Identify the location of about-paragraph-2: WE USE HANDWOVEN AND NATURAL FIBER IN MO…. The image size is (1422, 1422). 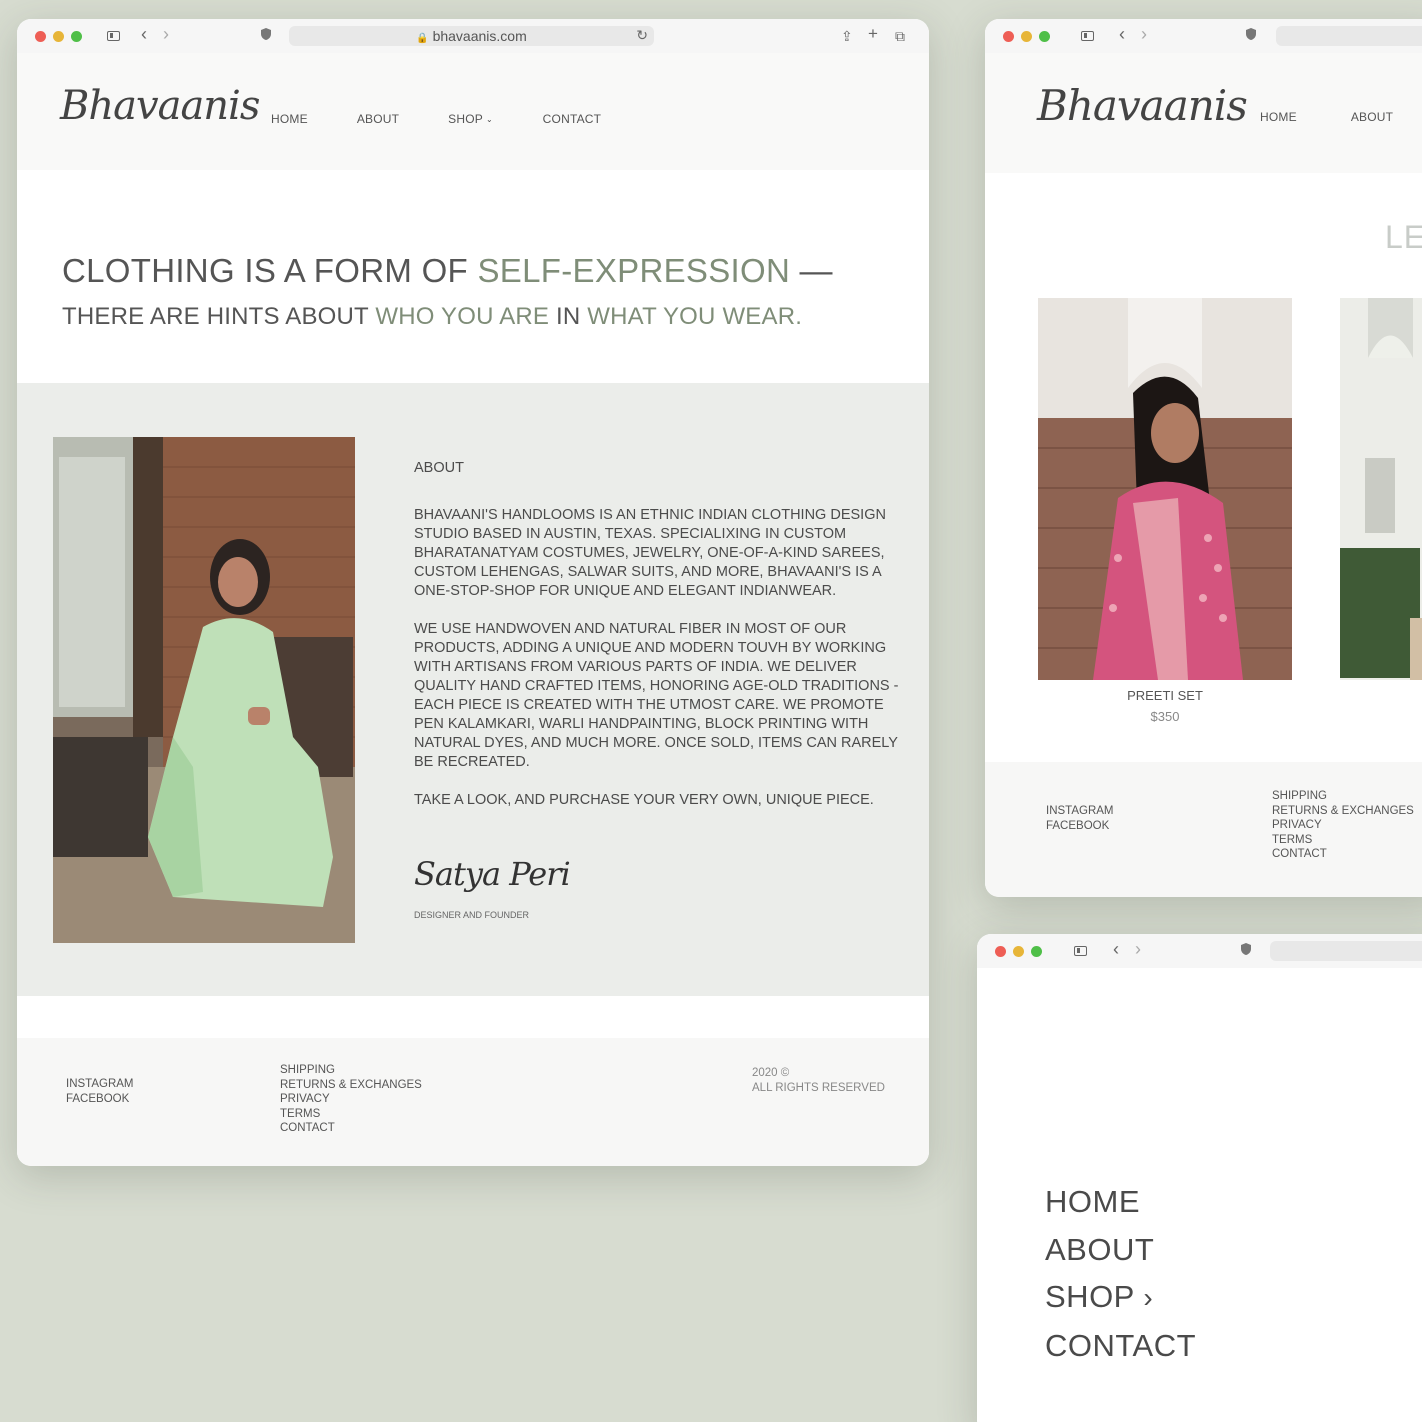
(656, 695).